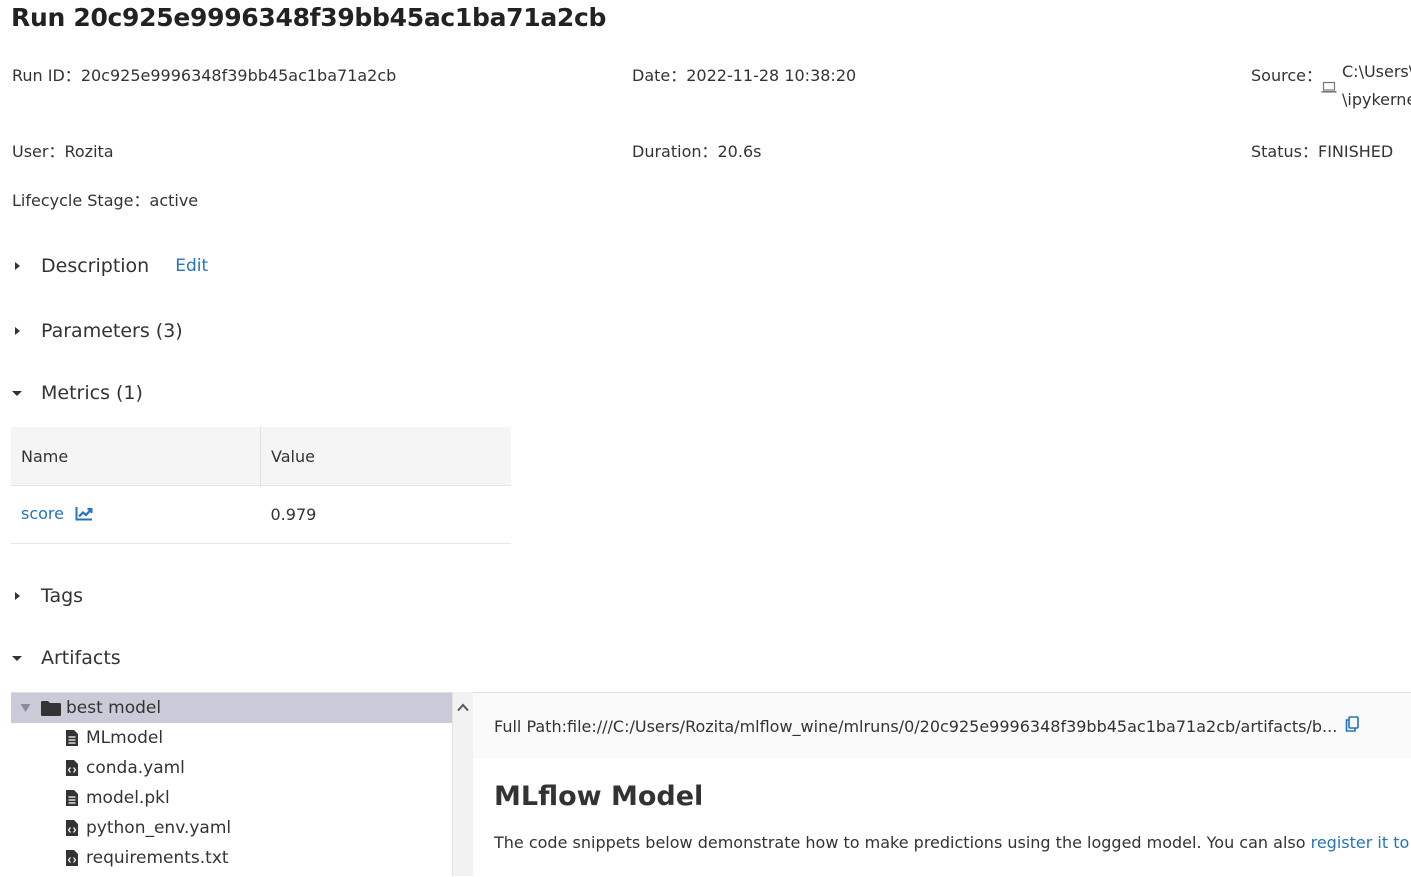 Image resolution: width=1411 pixels, height=877 pixels. Describe the element at coordinates (81, 658) in the screenshot. I see `artifacts-section-label: Artifacts` at that location.